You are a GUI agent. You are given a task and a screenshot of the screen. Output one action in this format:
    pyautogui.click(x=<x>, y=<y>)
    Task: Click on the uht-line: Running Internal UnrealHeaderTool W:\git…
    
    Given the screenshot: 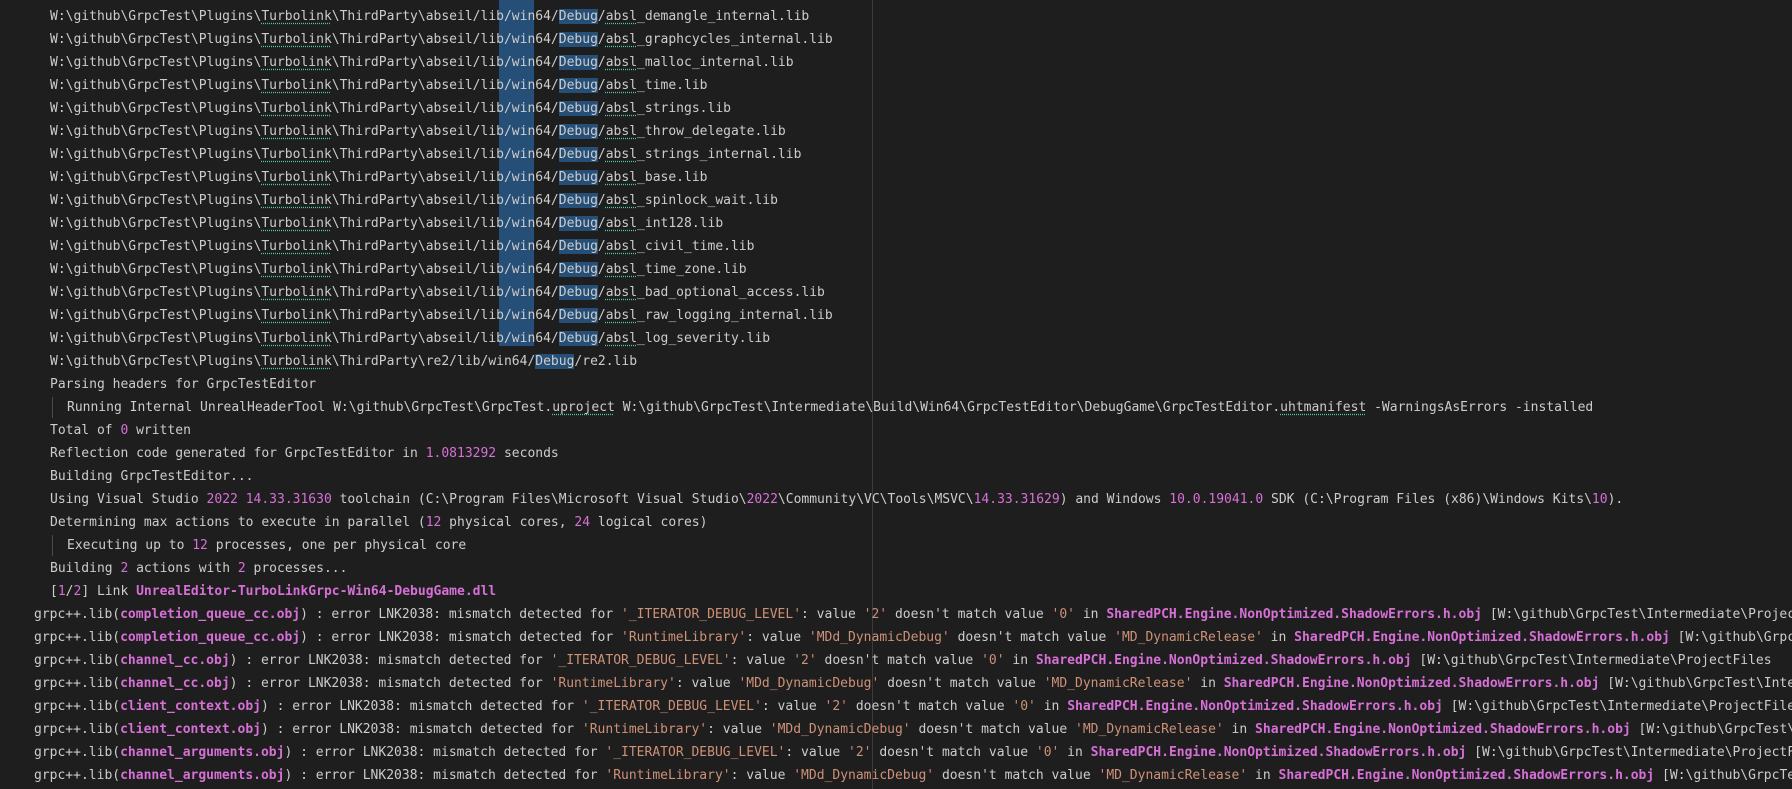 What is the action you would take?
    pyautogui.click(x=830, y=407)
    